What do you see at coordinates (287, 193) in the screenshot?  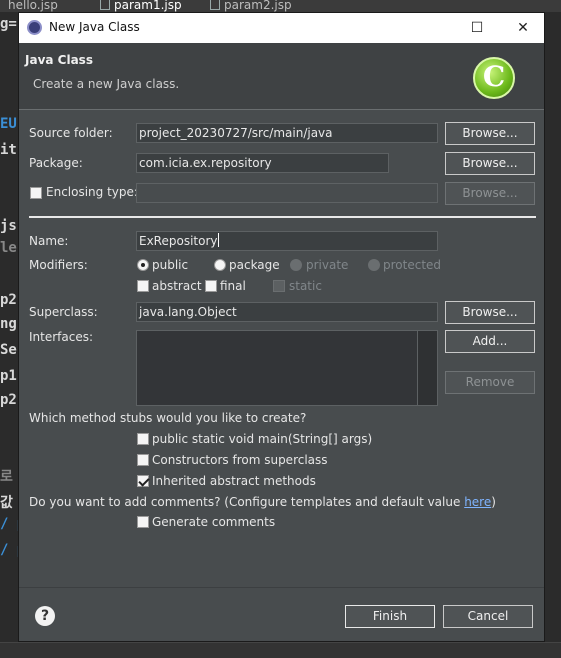 I see `enclosing-type-input` at bounding box center [287, 193].